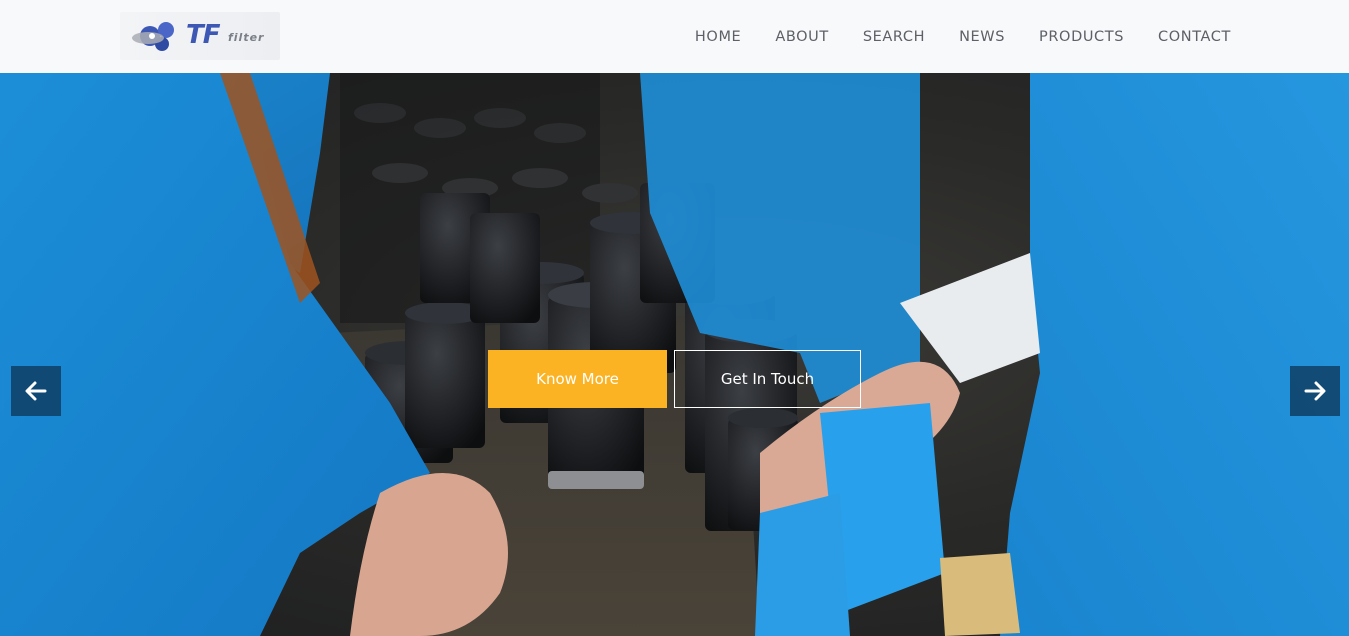  What do you see at coordinates (894, 37) in the screenshot?
I see `nav-search: SEARCH` at bounding box center [894, 37].